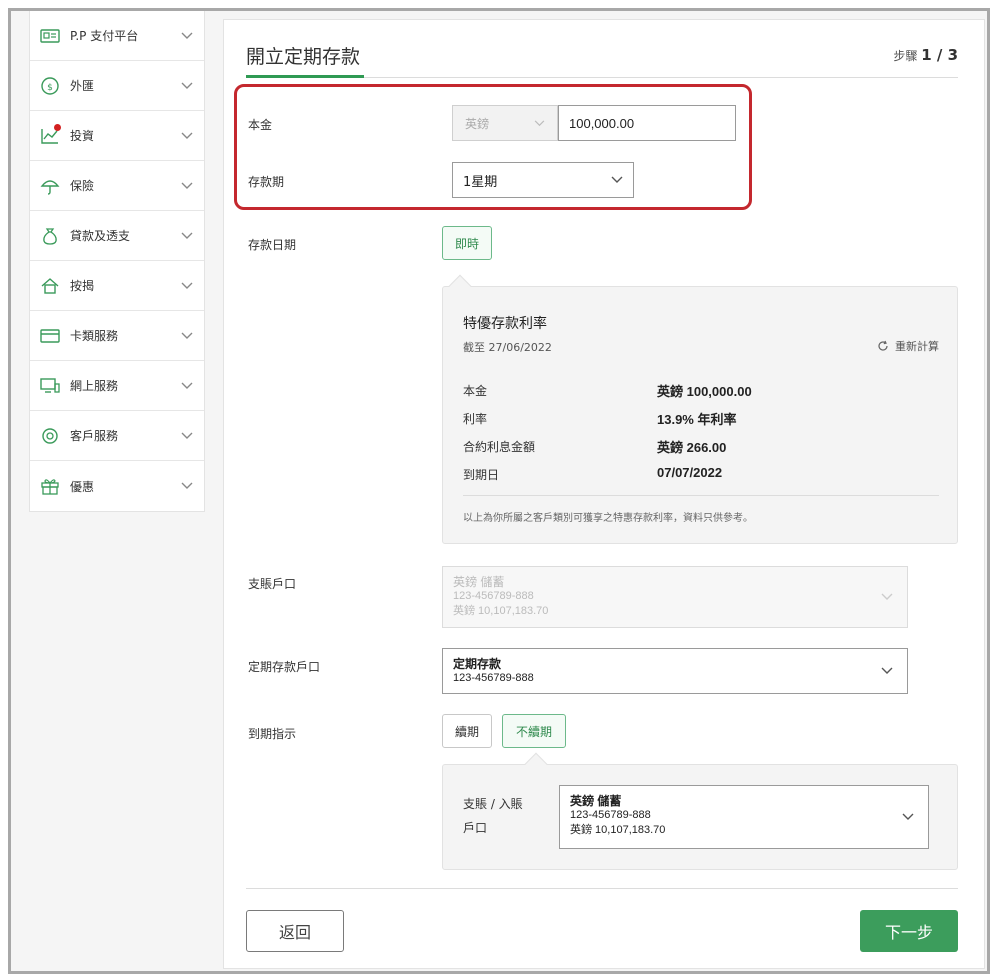 This screenshot has width=1000, height=980. I want to click on rate-divider, so click(701, 495).